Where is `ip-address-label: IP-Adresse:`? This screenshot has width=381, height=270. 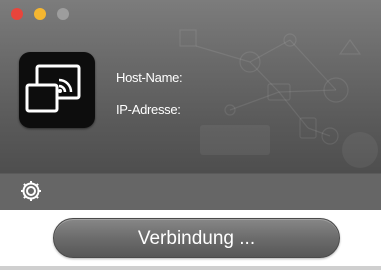
ip-address-label: IP-Adresse: is located at coordinates (148, 109).